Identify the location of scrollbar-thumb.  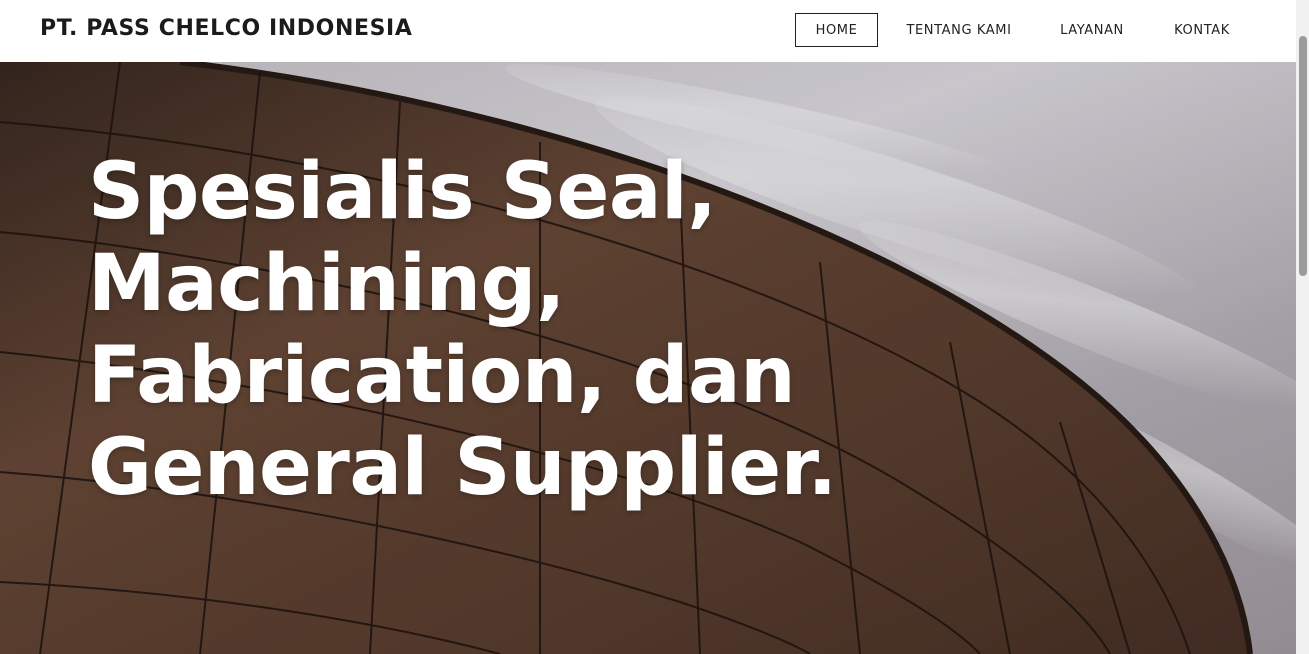
(1303, 156).